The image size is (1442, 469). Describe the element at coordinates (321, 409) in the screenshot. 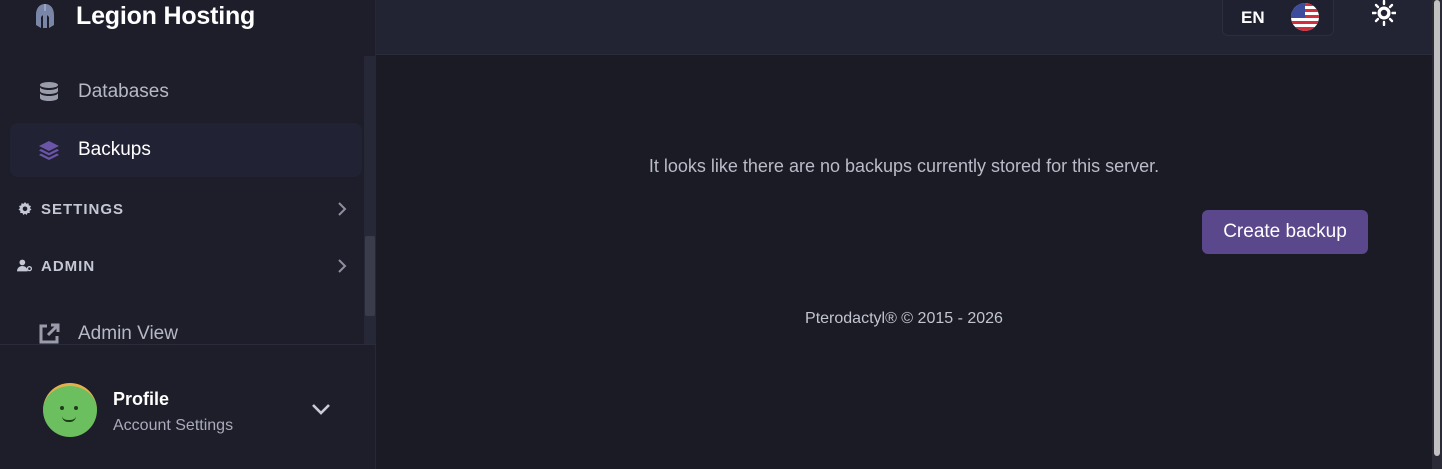

I see `chevron-down-icon` at that location.